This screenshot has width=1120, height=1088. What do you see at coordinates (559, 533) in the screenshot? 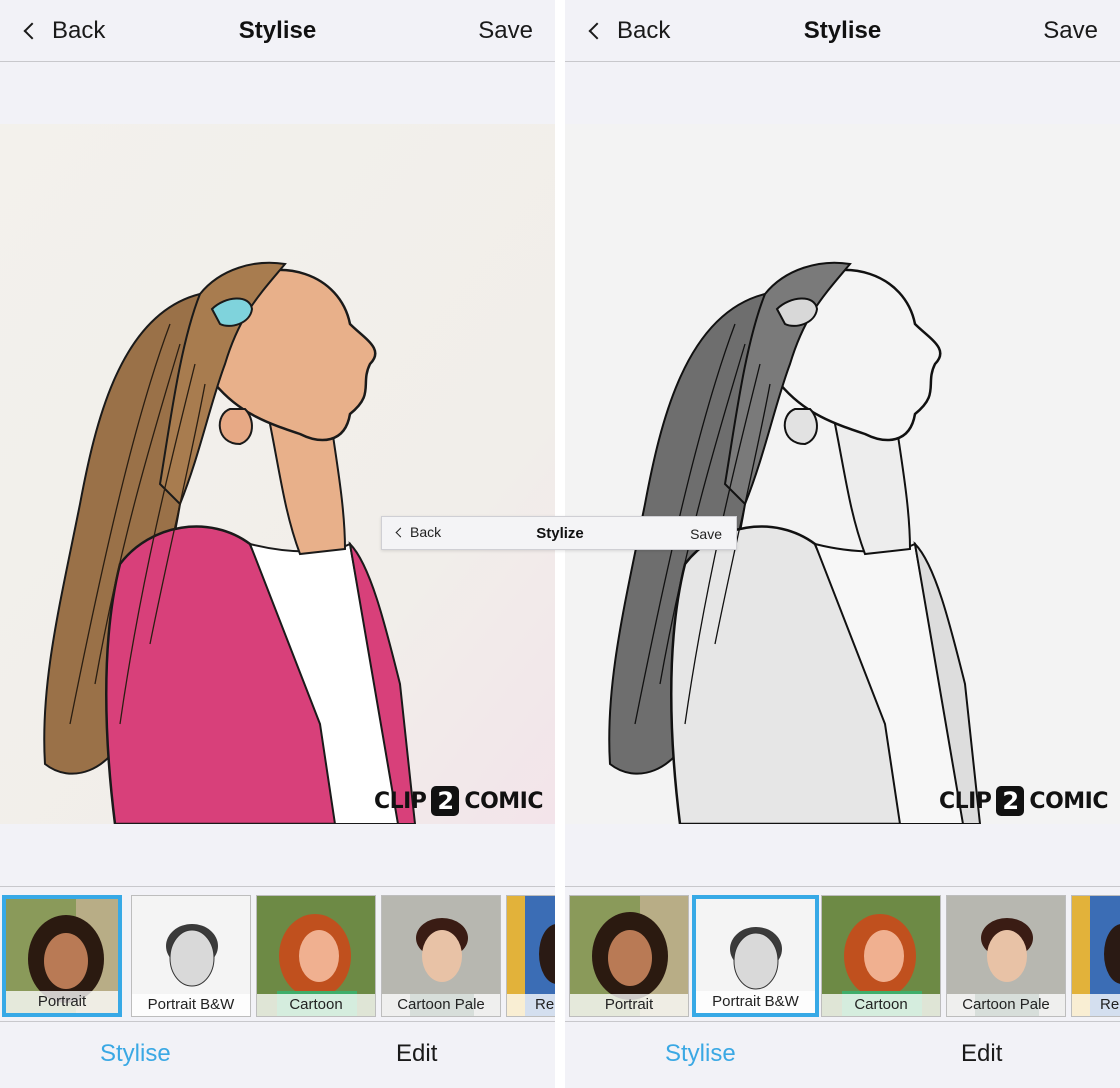
I see `inset-navigation-bar: Back Stylize Save` at bounding box center [559, 533].